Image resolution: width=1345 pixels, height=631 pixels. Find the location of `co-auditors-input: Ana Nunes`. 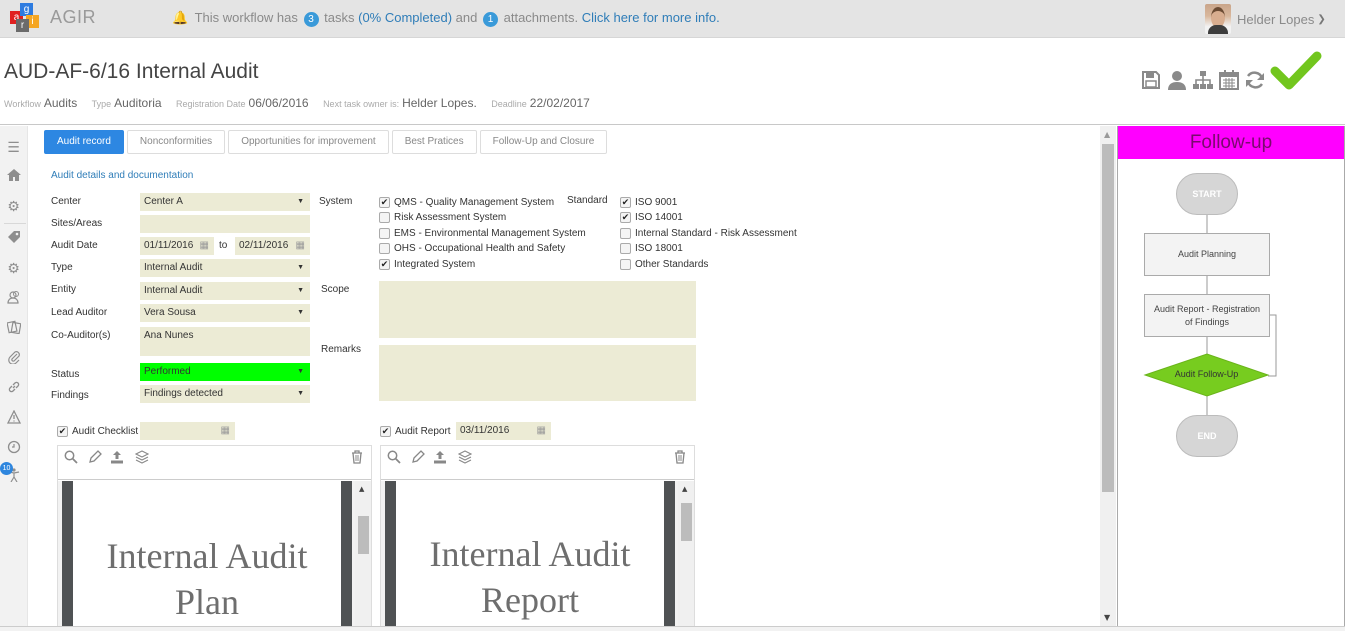

co-auditors-input: Ana Nunes is located at coordinates (225, 341).